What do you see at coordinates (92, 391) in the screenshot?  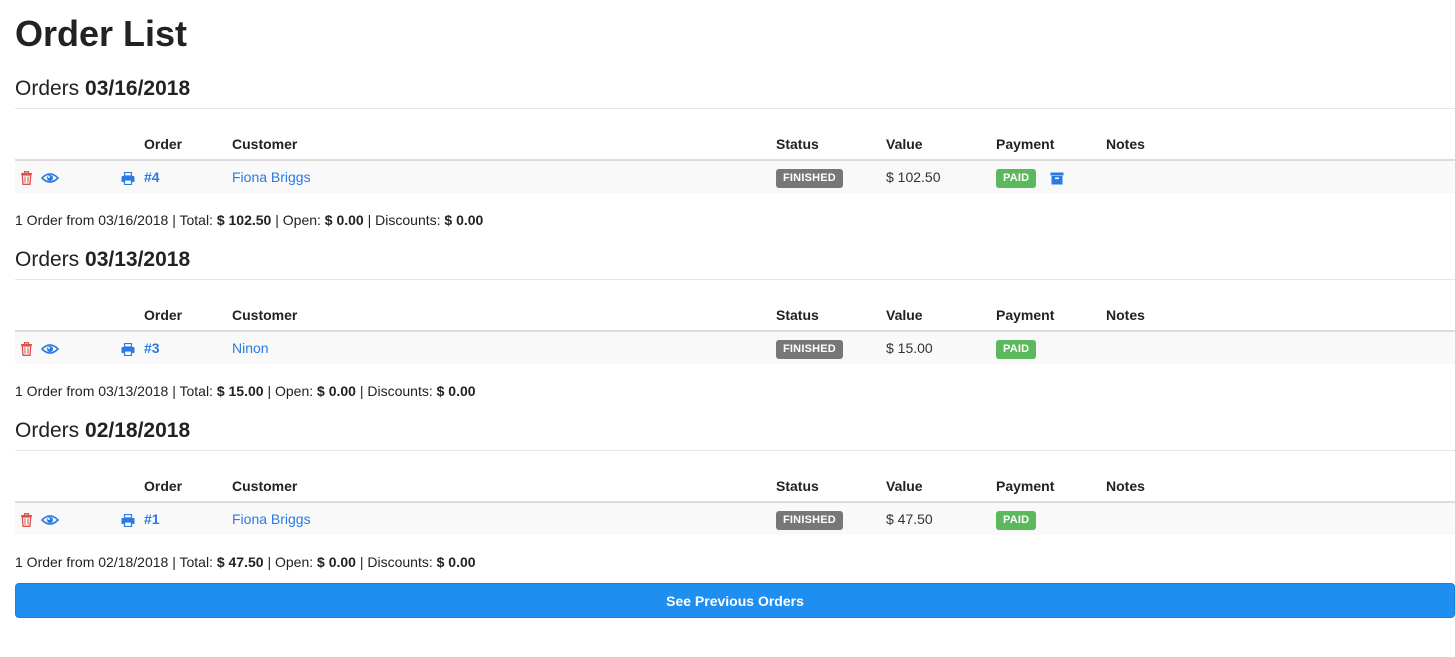 I see `summary-count: 1 Order from 03/13/2018` at bounding box center [92, 391].